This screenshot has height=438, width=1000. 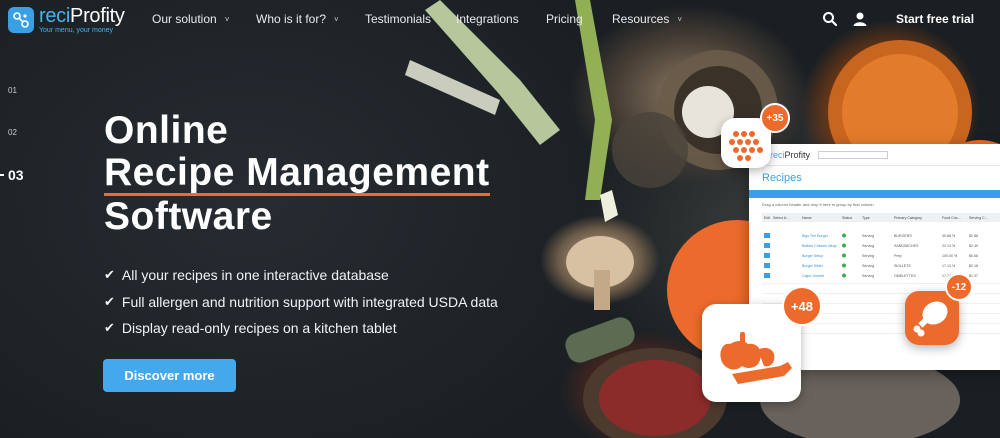 I want to click on table-header: Status, so click(x=847, y=218).